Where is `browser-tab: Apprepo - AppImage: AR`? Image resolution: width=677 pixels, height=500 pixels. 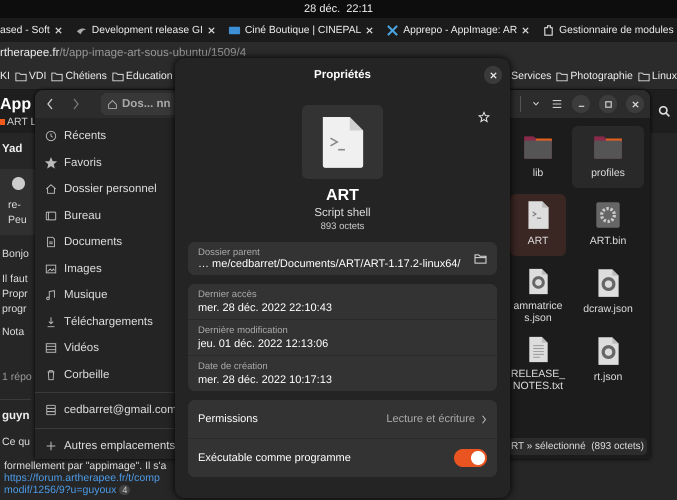 browser-tab: Apprepo - AppImage: AR is located at coordinates (458, 30).